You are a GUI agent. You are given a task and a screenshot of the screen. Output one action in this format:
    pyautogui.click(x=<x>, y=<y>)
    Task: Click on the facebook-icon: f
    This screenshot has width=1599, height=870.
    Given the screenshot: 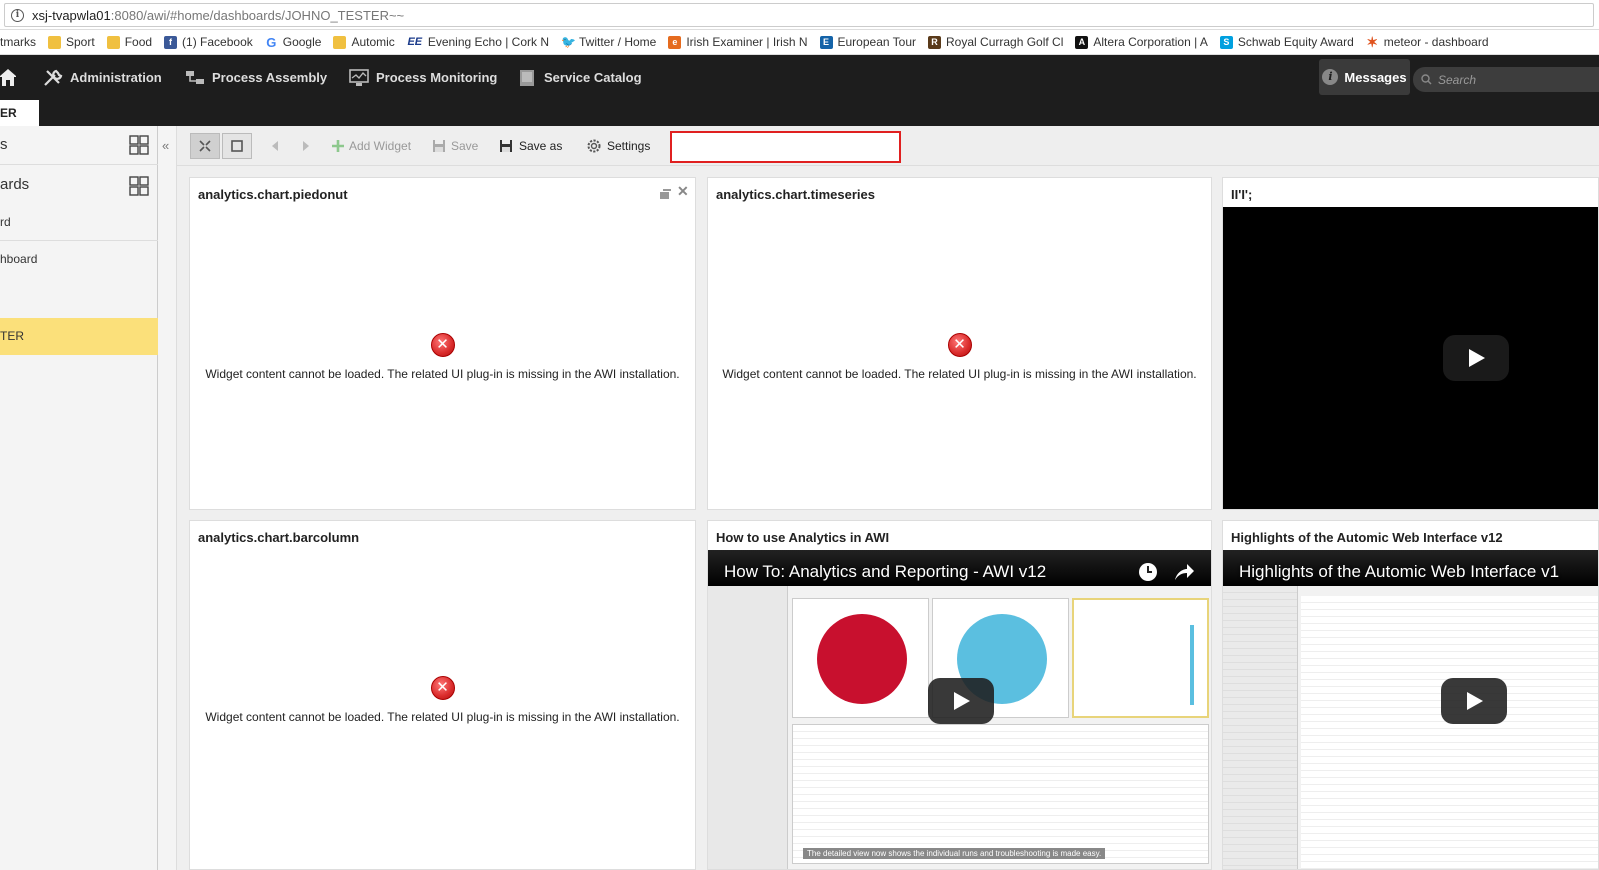 What is the action you would take?
    pyautogui.click(x=171, y=42)
    